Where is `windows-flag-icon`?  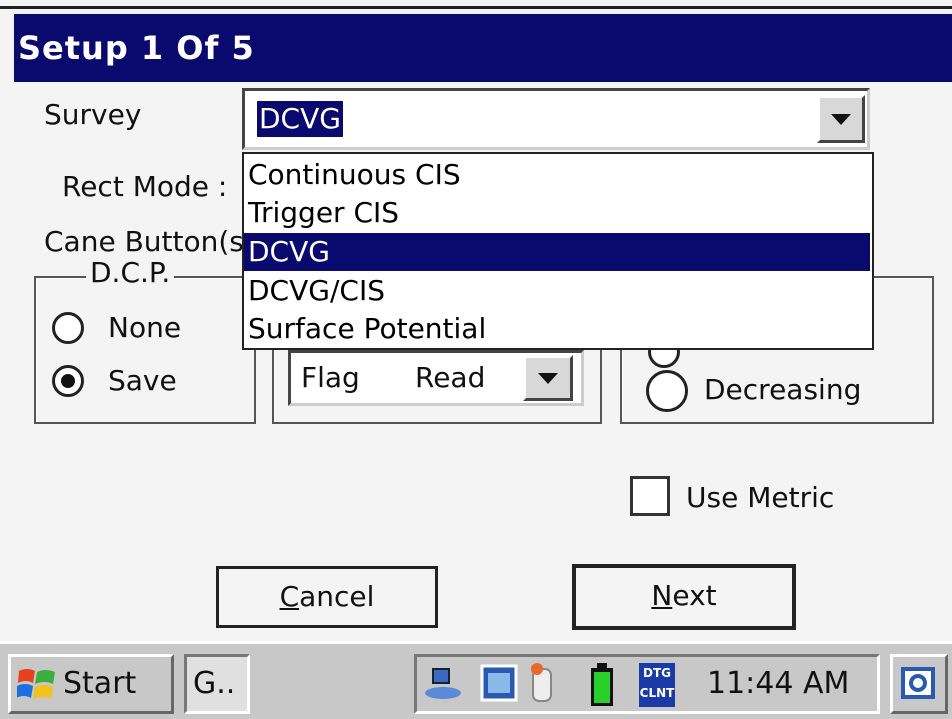
windows-flag-icon is located at coordinates (36, 684).